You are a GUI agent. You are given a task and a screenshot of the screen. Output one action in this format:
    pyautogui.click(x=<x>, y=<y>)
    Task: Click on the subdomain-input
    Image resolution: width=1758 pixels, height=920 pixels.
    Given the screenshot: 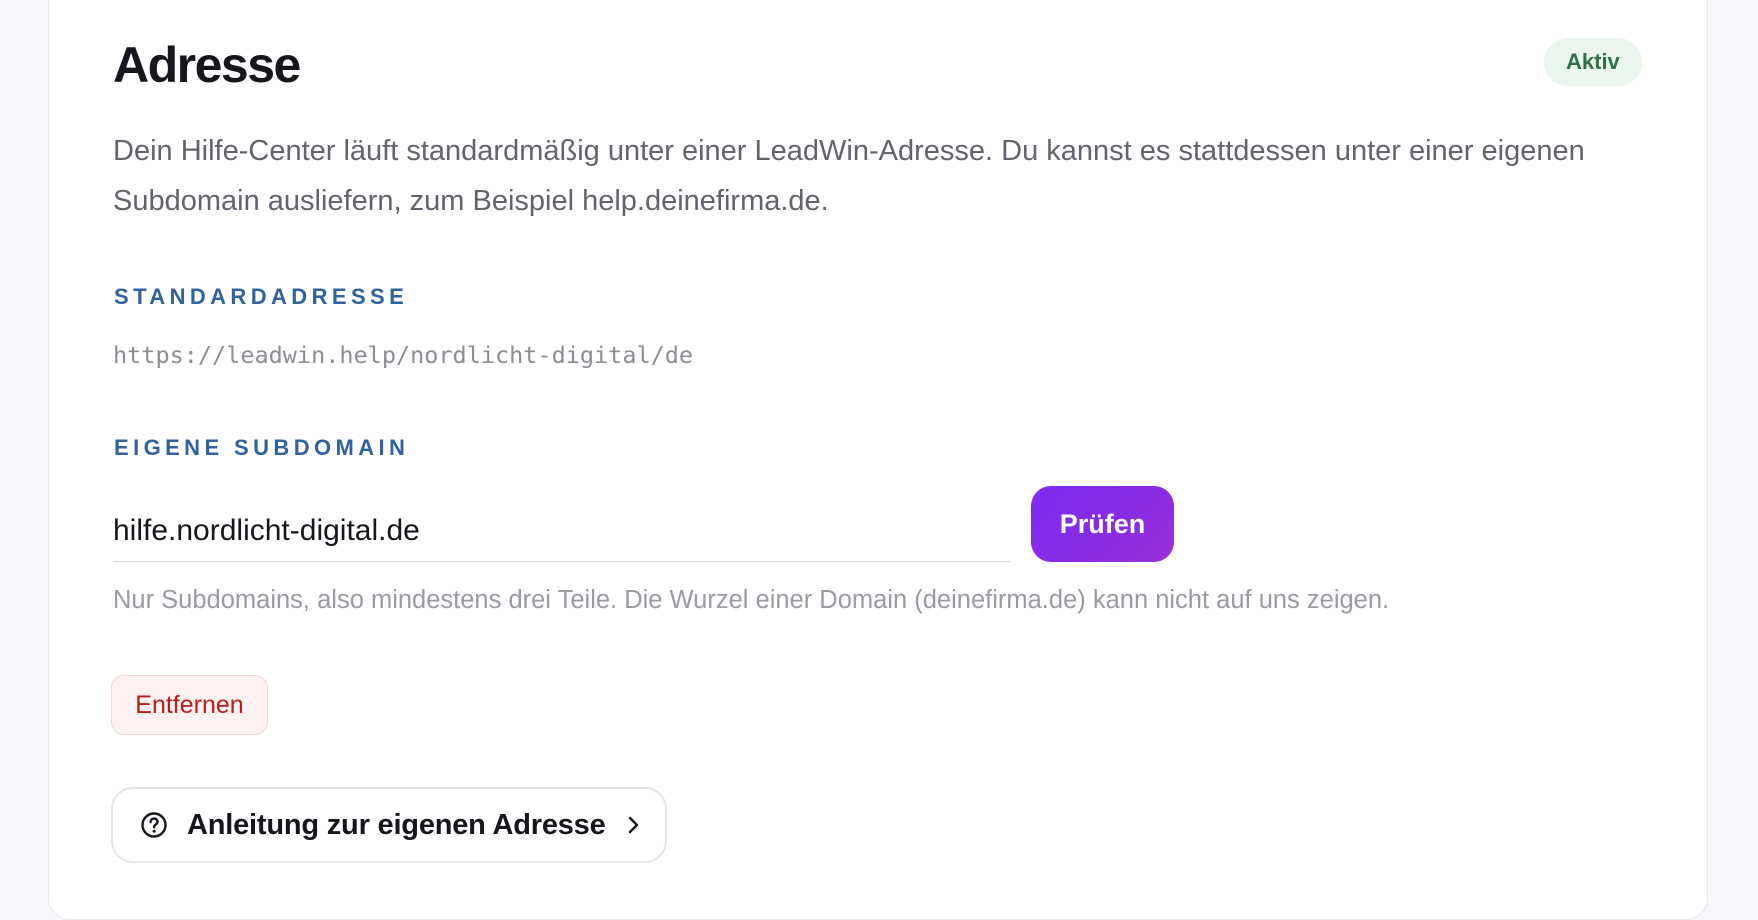 What is the action you would take?
    pyautogui.click(x=561, y=531)
    